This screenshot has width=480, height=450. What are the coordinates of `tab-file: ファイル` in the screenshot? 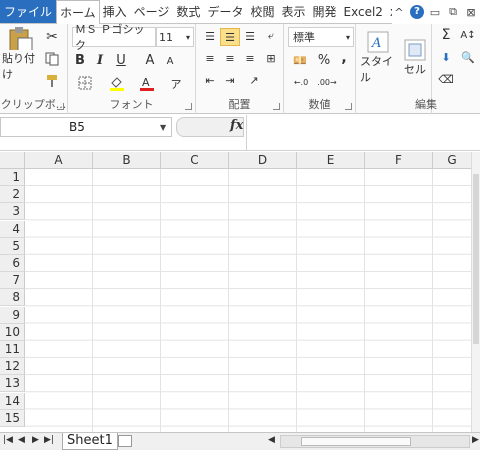 It's located at (28, 11).